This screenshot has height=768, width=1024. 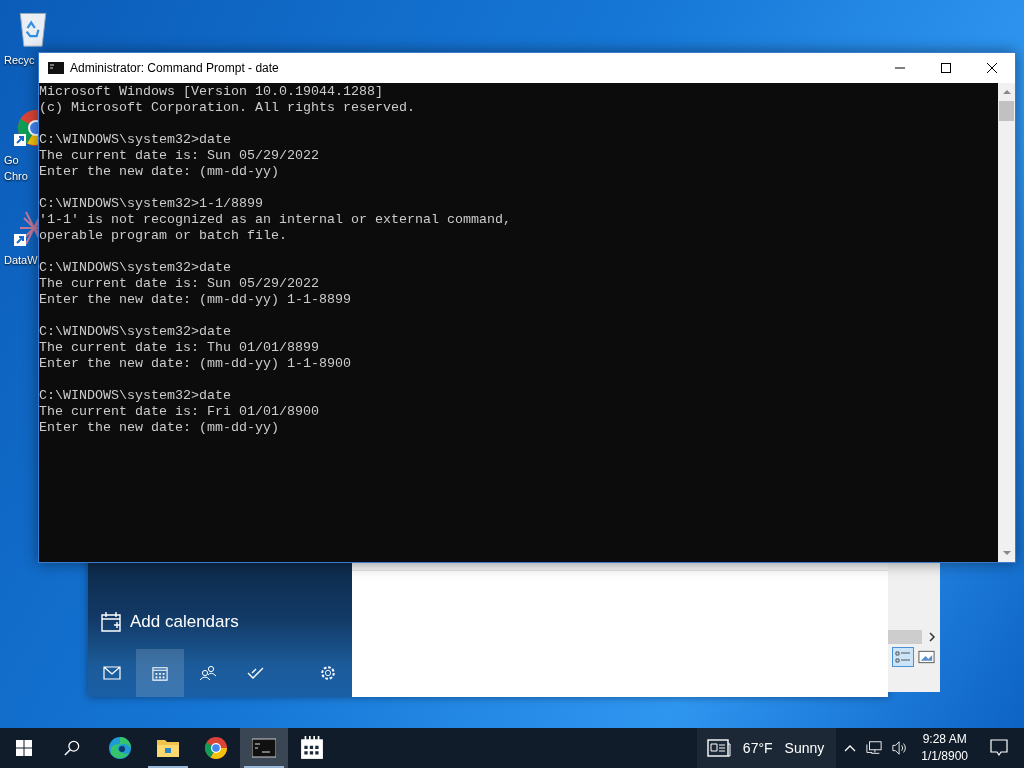 What do you see at coordinates (179, 412) in the screenshot?
I see `console-line: The current date is: Fri 01/01/8900` at bounding box center [179, 412].